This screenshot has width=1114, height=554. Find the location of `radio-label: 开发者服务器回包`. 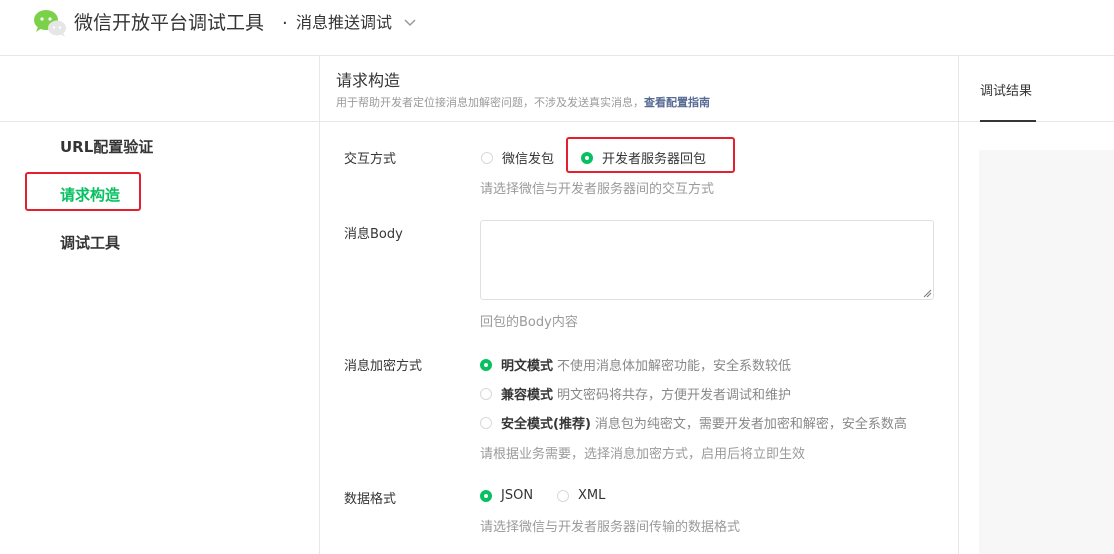

radio-label: 开发者服务器回包 is located at coordinates (654, 159).